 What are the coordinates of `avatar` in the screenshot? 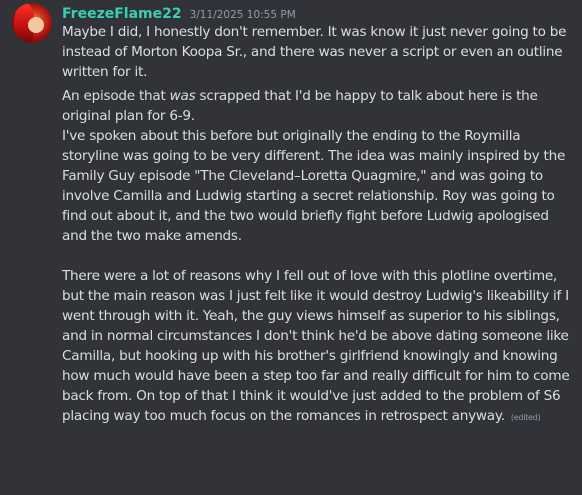 It's located at (32, 23).